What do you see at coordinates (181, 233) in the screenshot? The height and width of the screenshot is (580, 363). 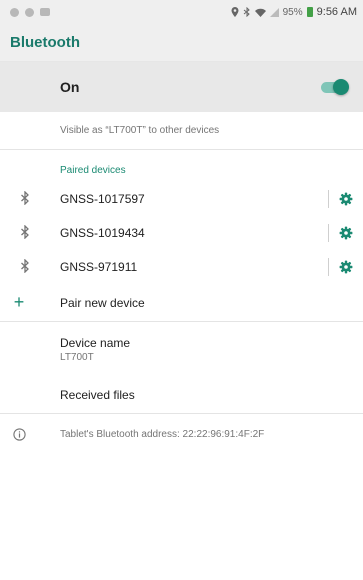 I see `paired-device-row: GNSS-1019434` at bounding box center [181, 233].